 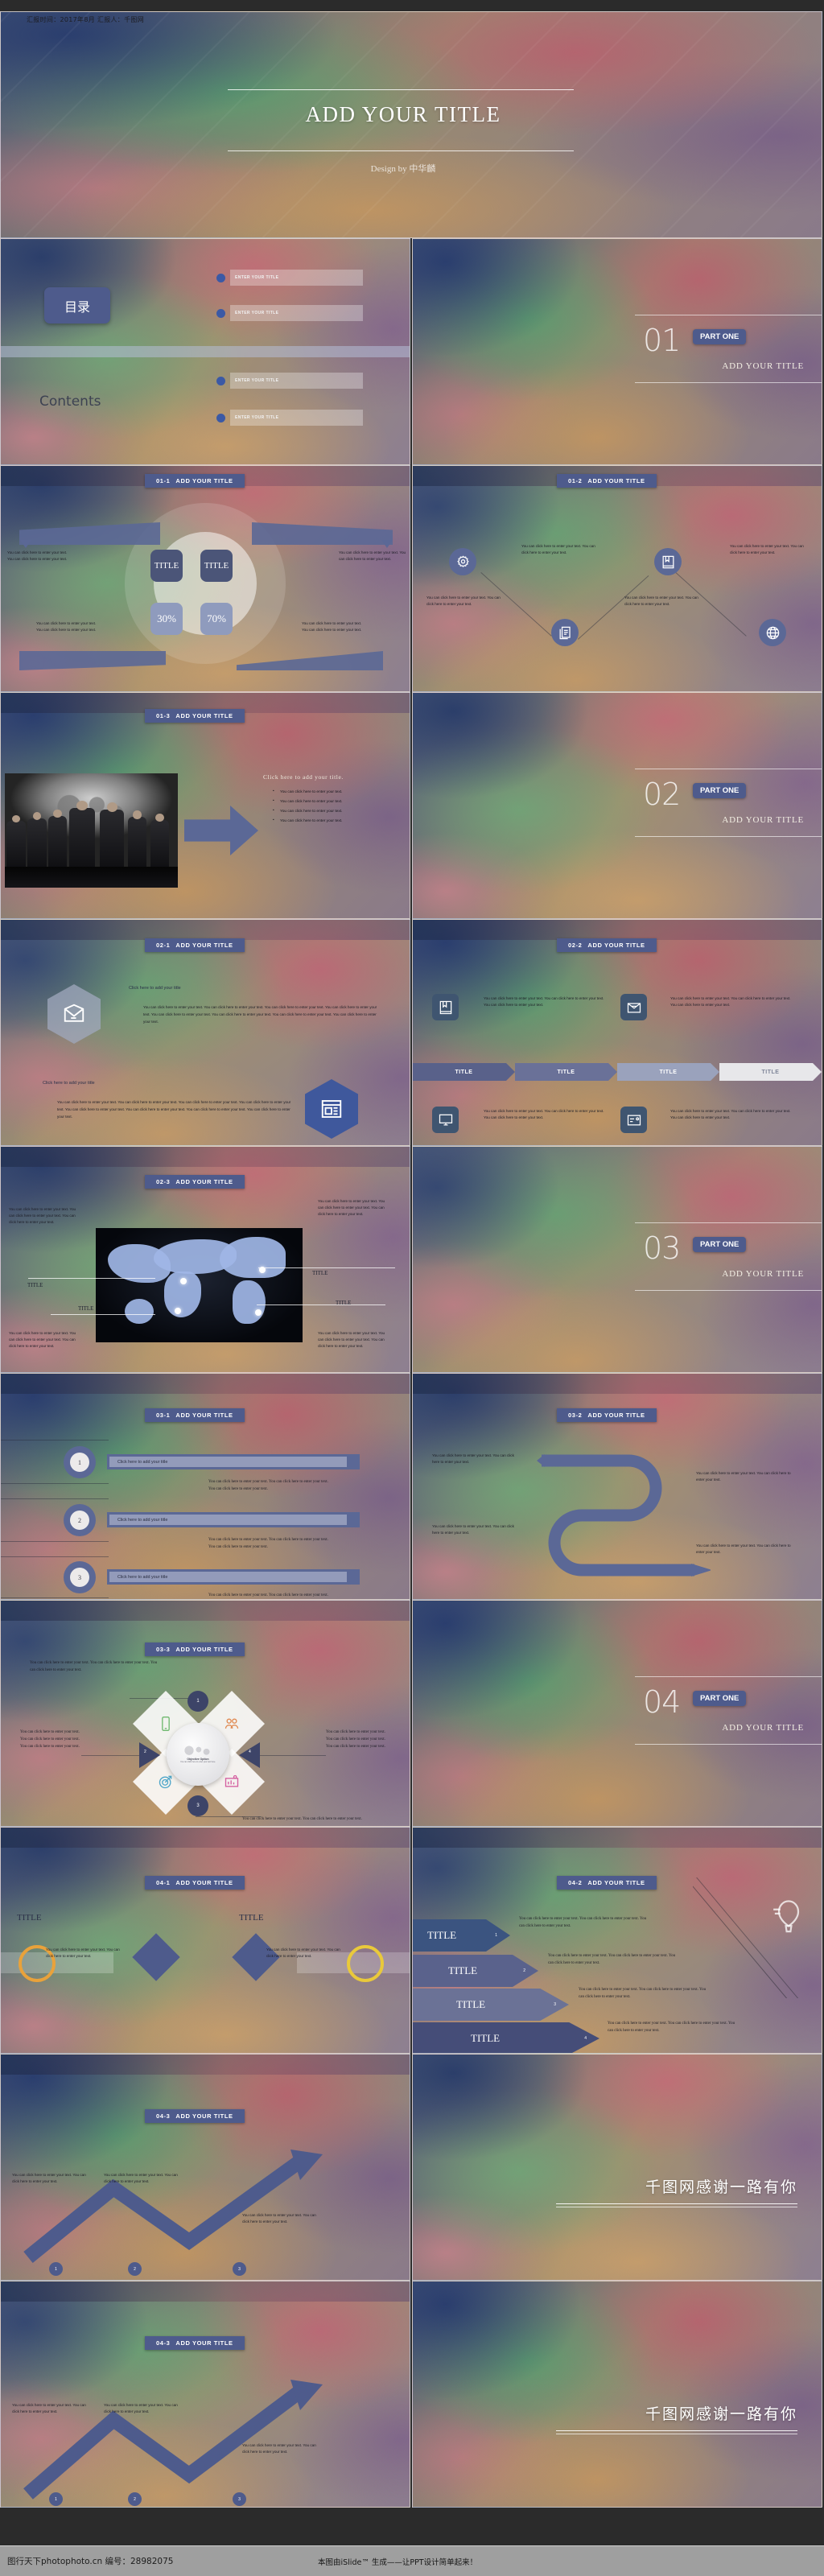 I want to click on balloon-icon, so click(x=788, y=1919).